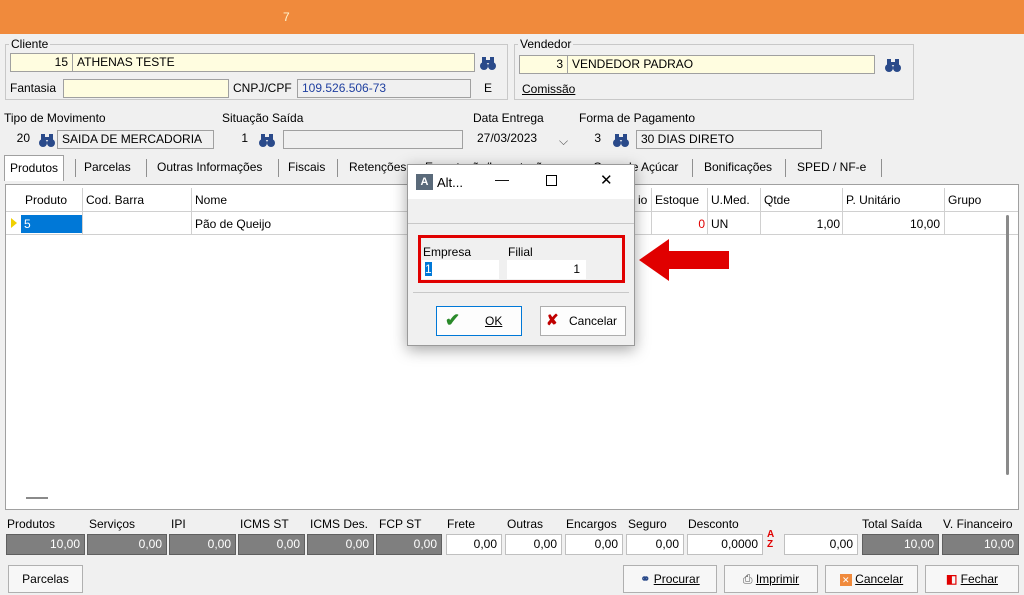  I want to click on tab-parcelas: Parcelas, so click(107, 168).